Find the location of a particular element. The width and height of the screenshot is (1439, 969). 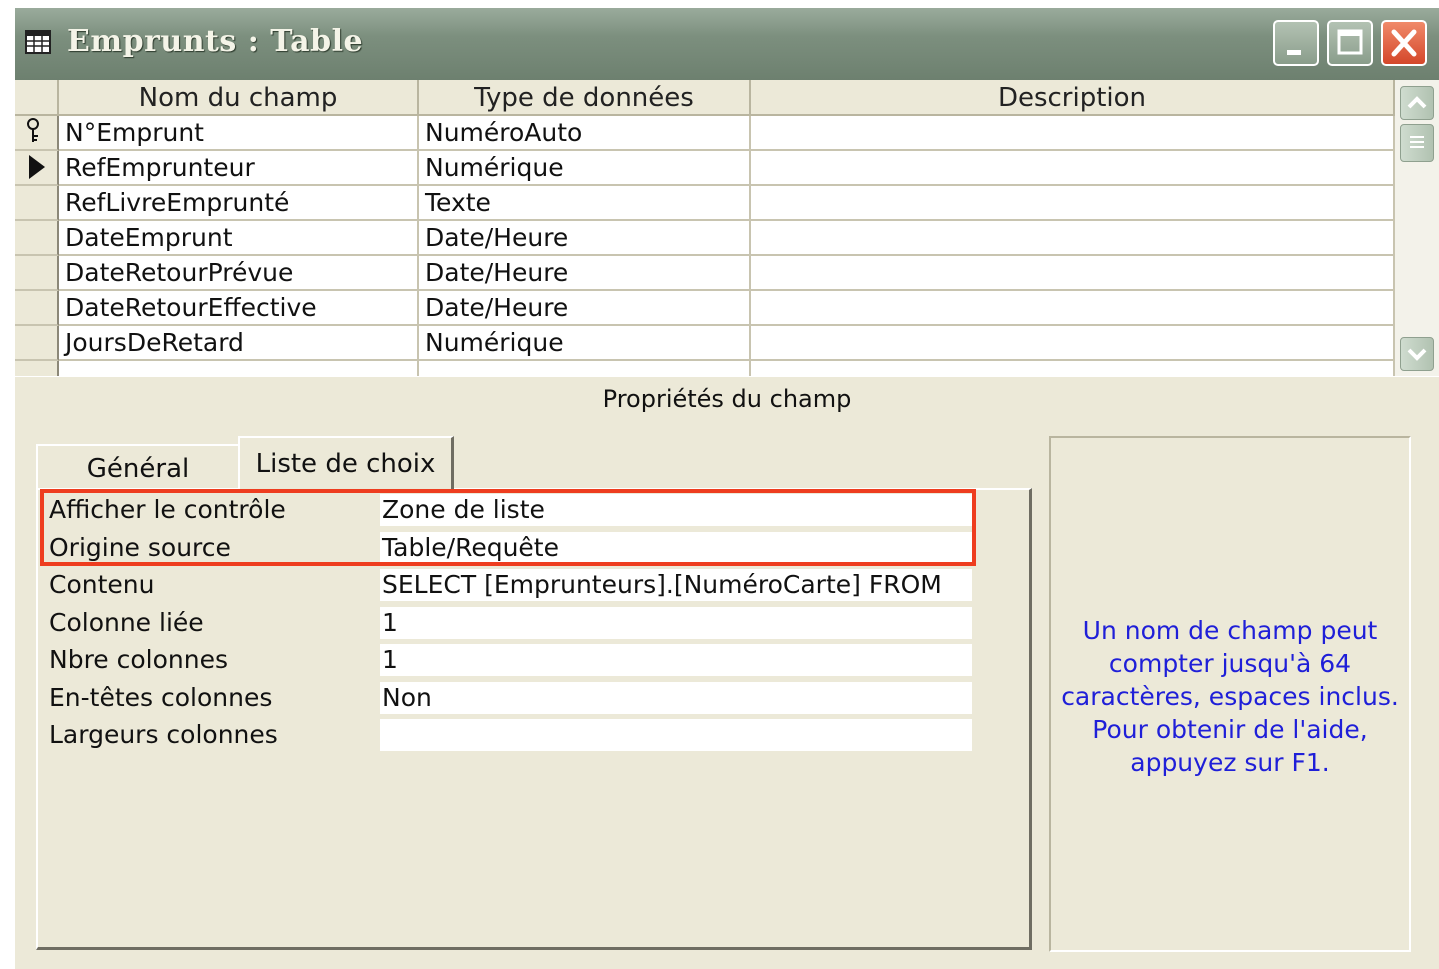

field-name-cell: N°Emprunt is located at coordinates (239, 133).